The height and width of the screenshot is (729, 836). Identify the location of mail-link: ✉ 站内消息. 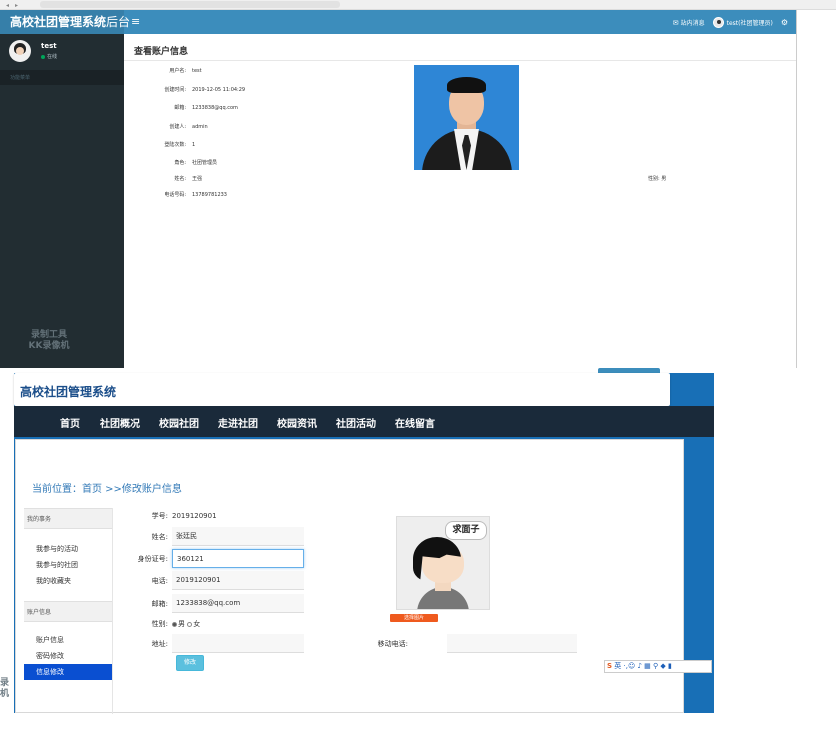
(689, 22).